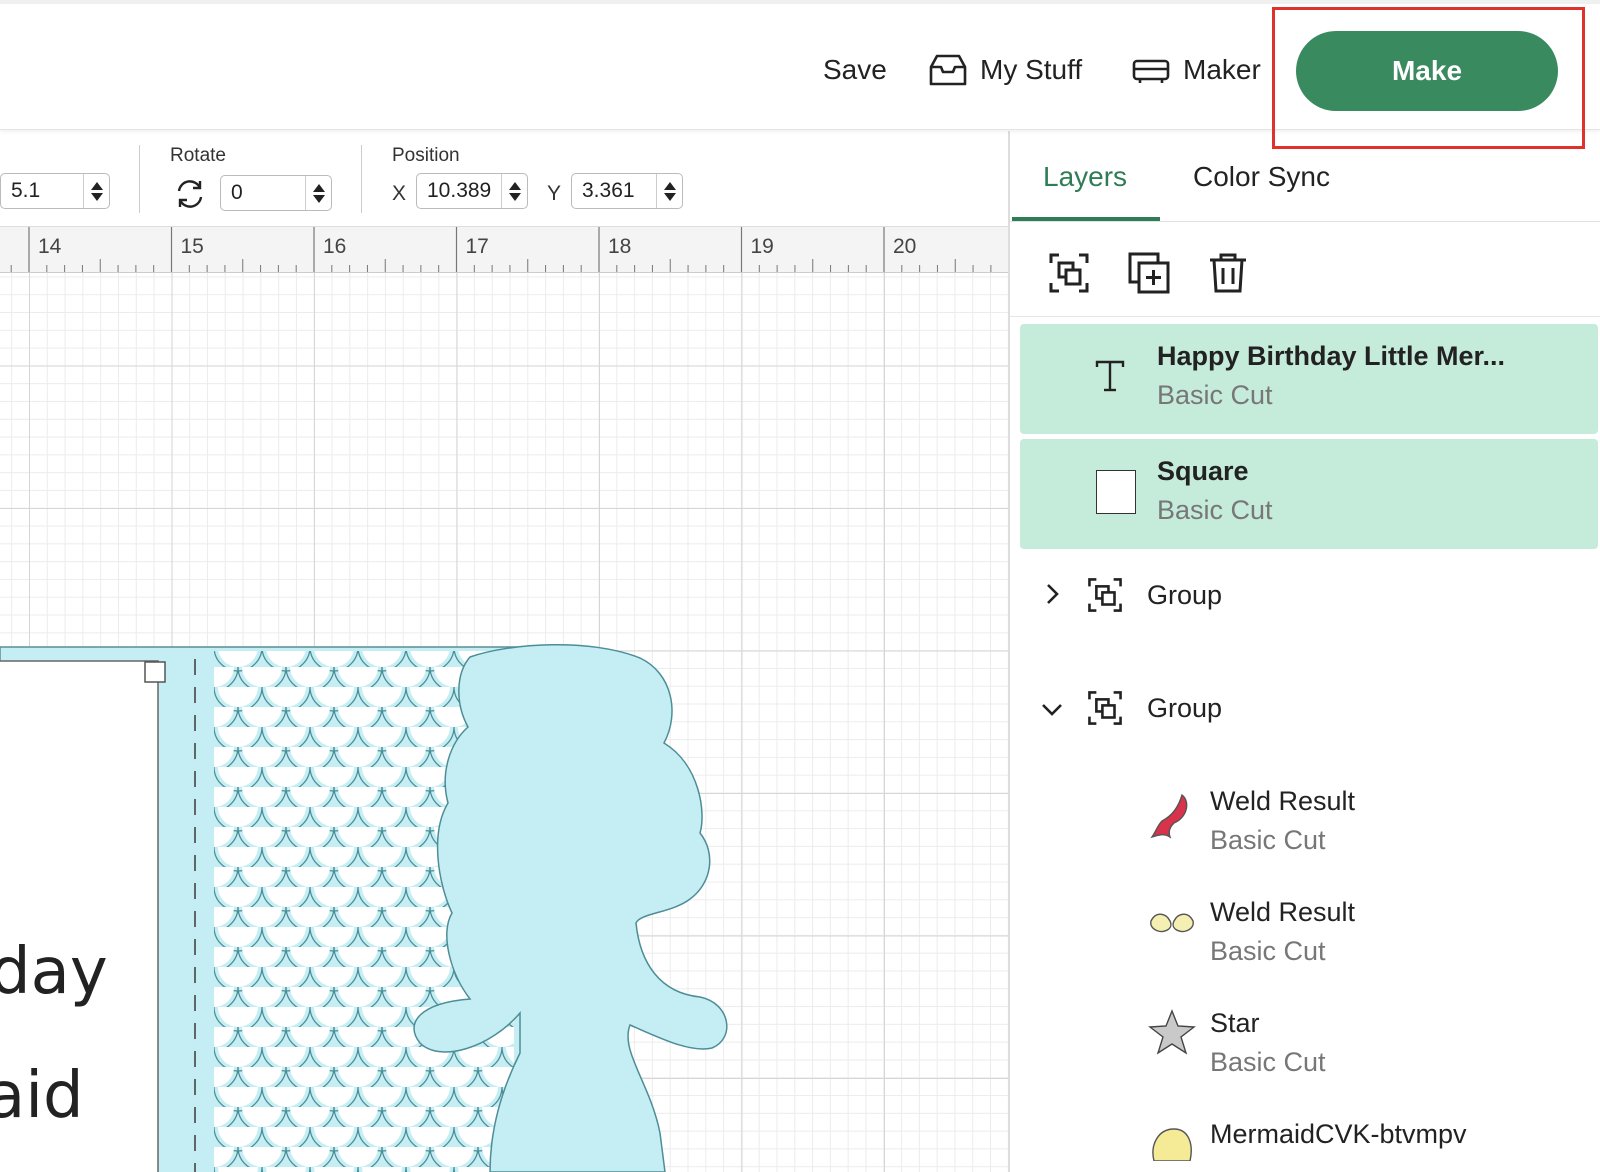 The image size is (1600, 1172). I want to click on x-stepper-arrows, so click(514, 191).